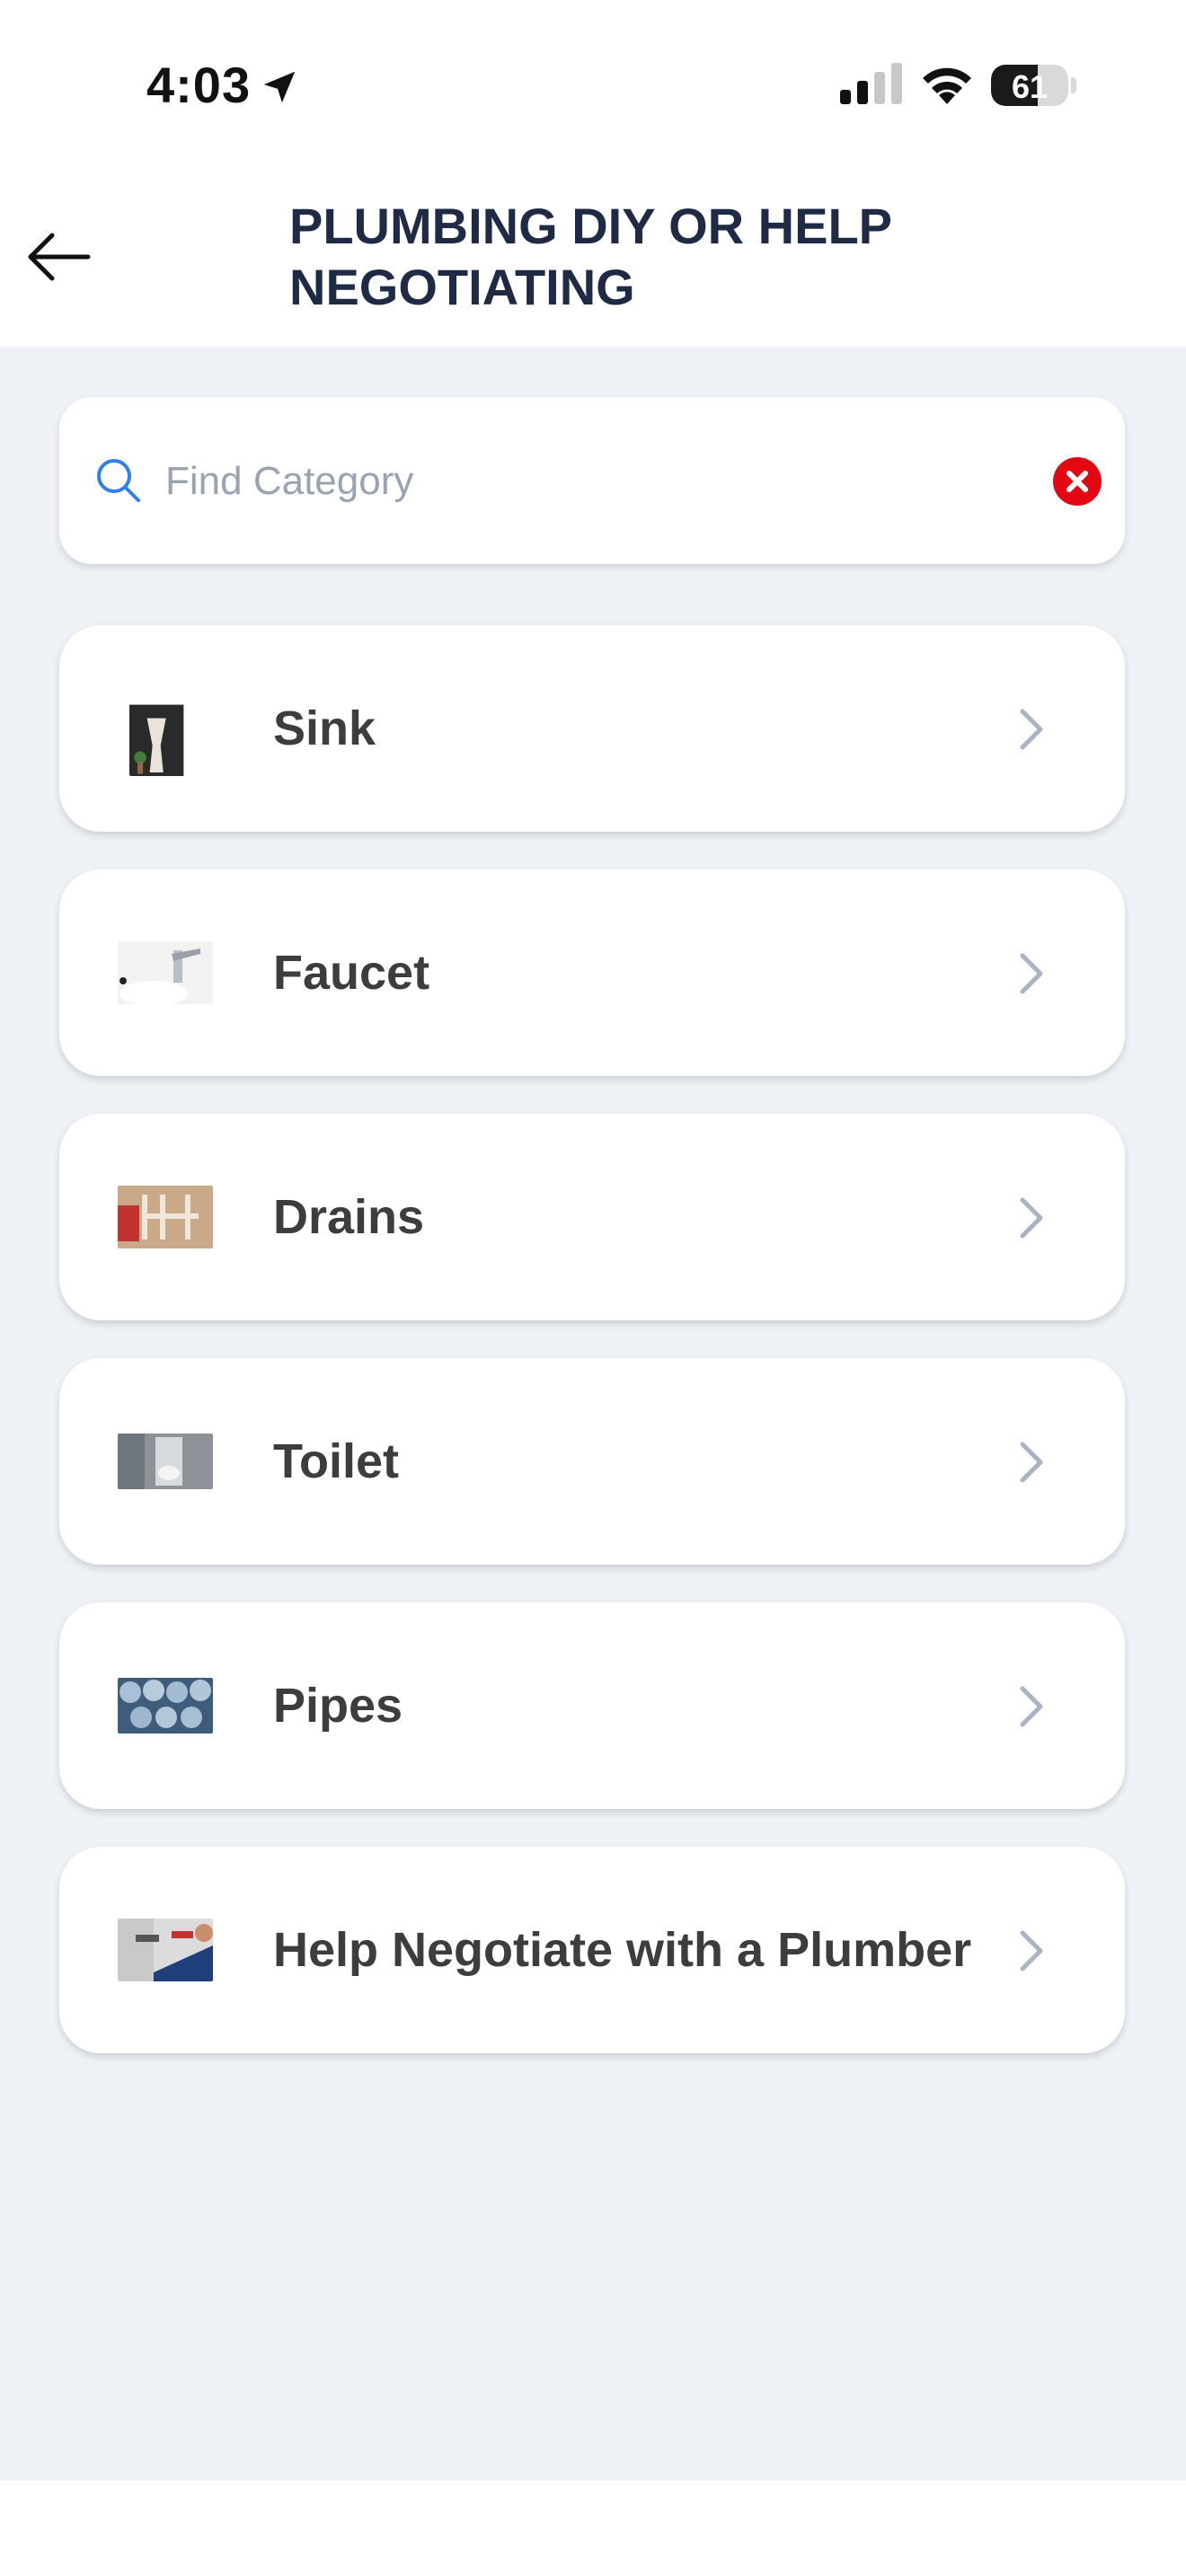 This screenshot has height=2576, width=1186. I want to click on status-bar: 4:03 61, so click(593, 88).